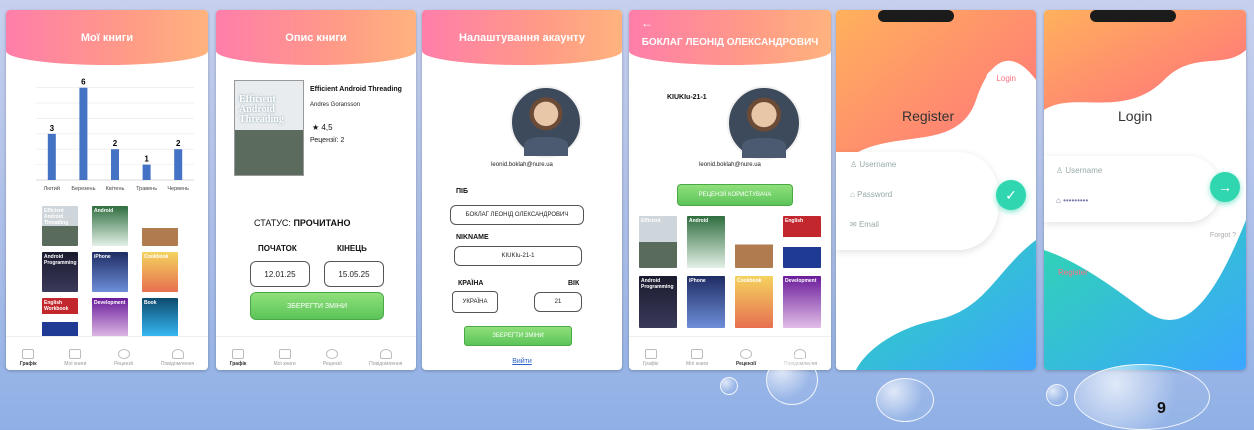 The image size is (1254, 430). Describe the element at coordinates (316, 37) in the screenshot. I see `screen-header: Опис книги` at that location.